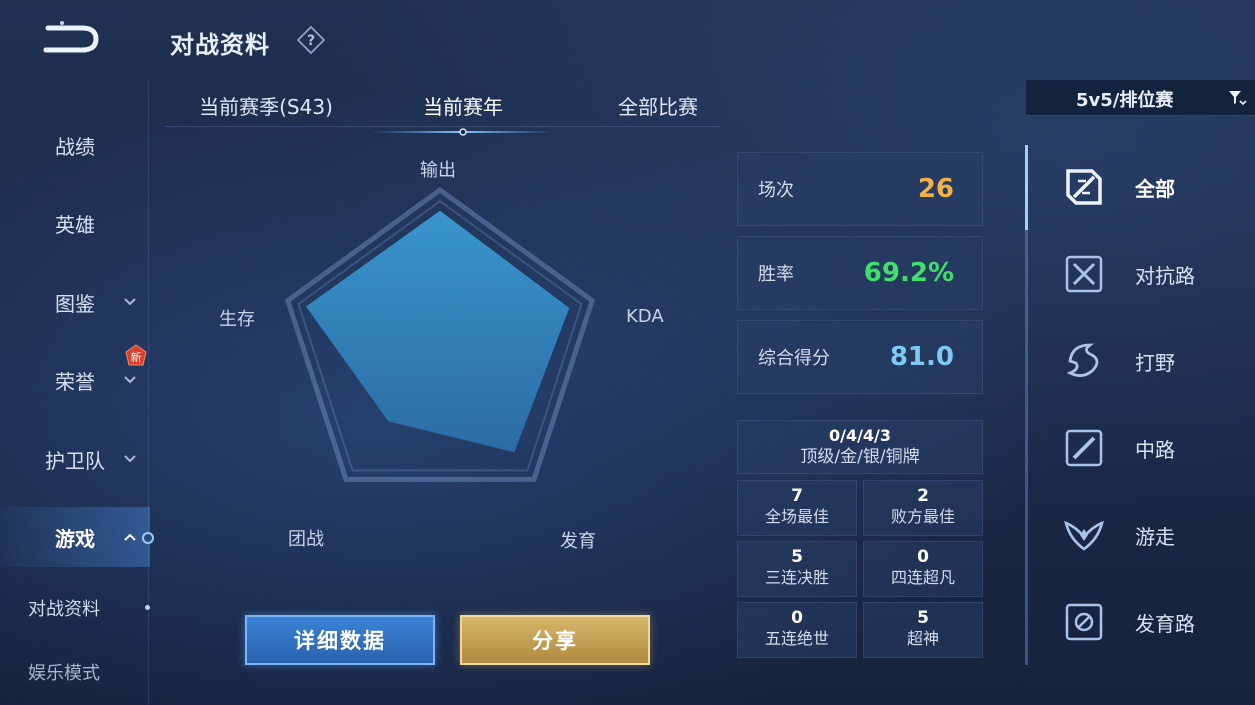 The width and height of the screenshot is (1255, 705). I want to click on nav-subitem-label: 娱乐模式, so click(64, 673).